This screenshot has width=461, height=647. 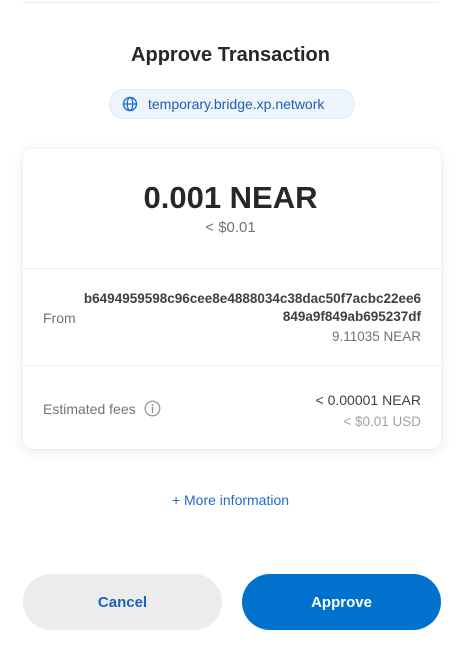 What do you see at coordinates (230, 500) in the screenshot?
I see `more-information-link: + More information` at bounding box center [230, 500].